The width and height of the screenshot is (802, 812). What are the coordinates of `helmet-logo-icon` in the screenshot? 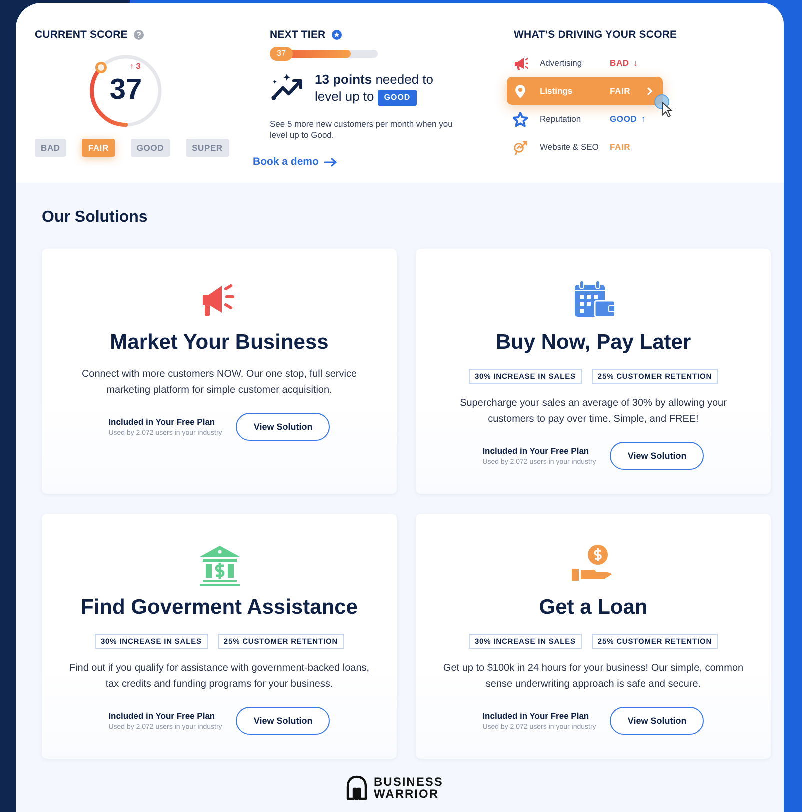 It's located at (357, 788).